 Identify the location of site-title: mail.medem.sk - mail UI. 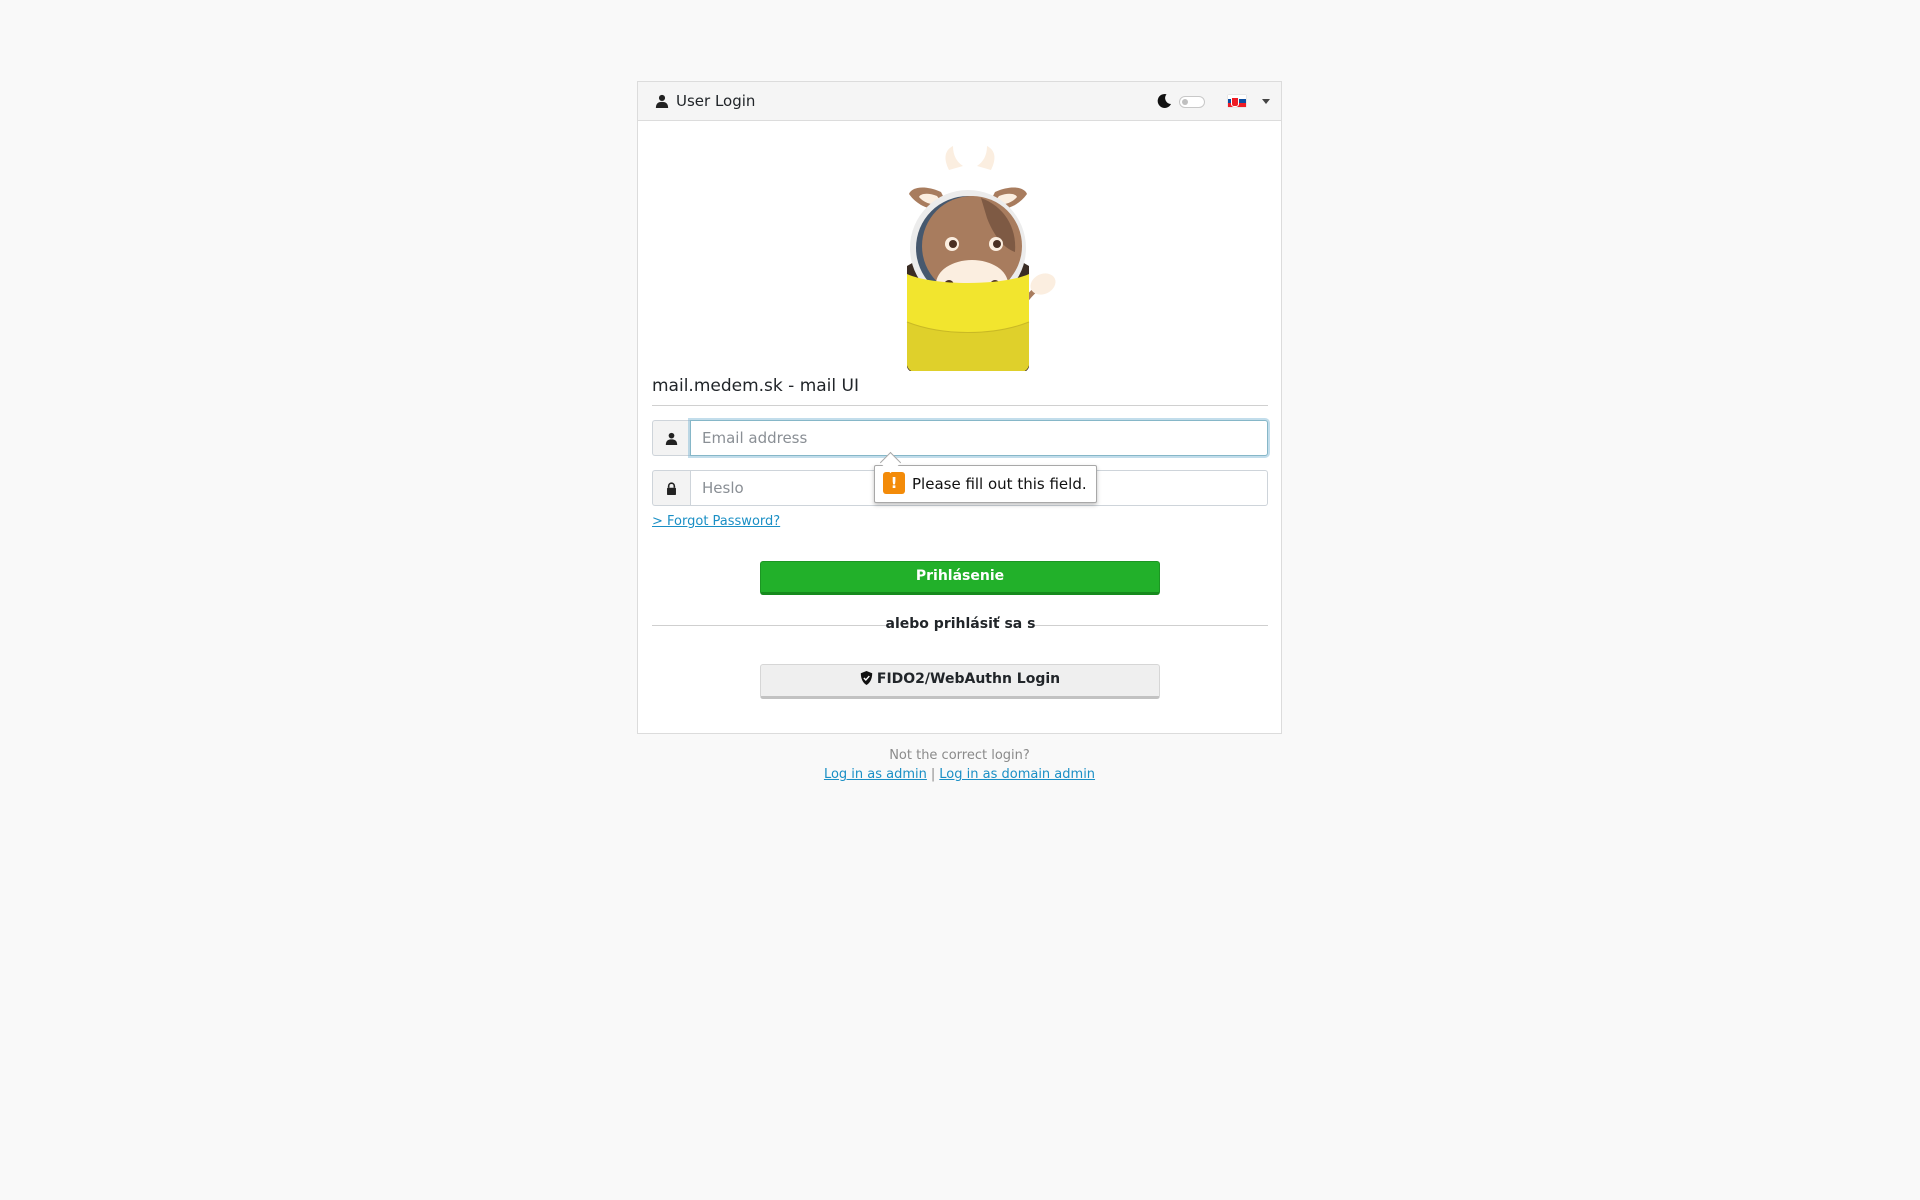
(755, 386).